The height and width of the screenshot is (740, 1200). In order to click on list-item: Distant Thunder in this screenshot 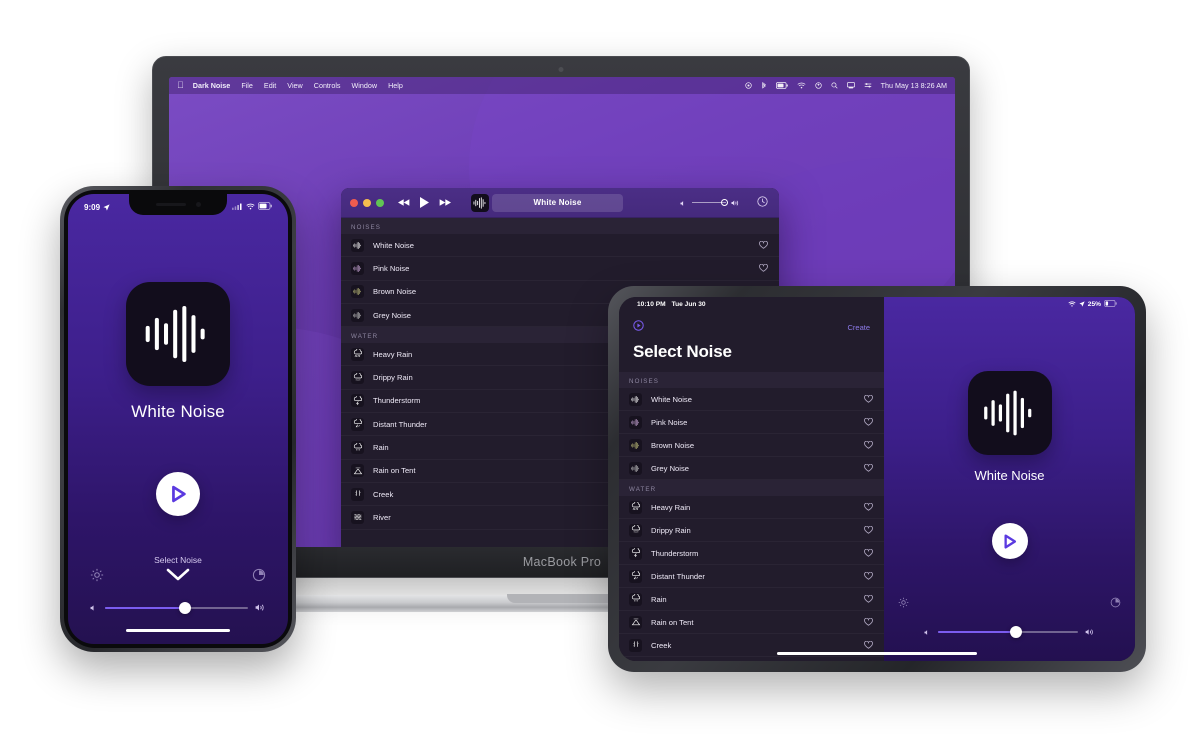, I will do `click(751, 576)`.